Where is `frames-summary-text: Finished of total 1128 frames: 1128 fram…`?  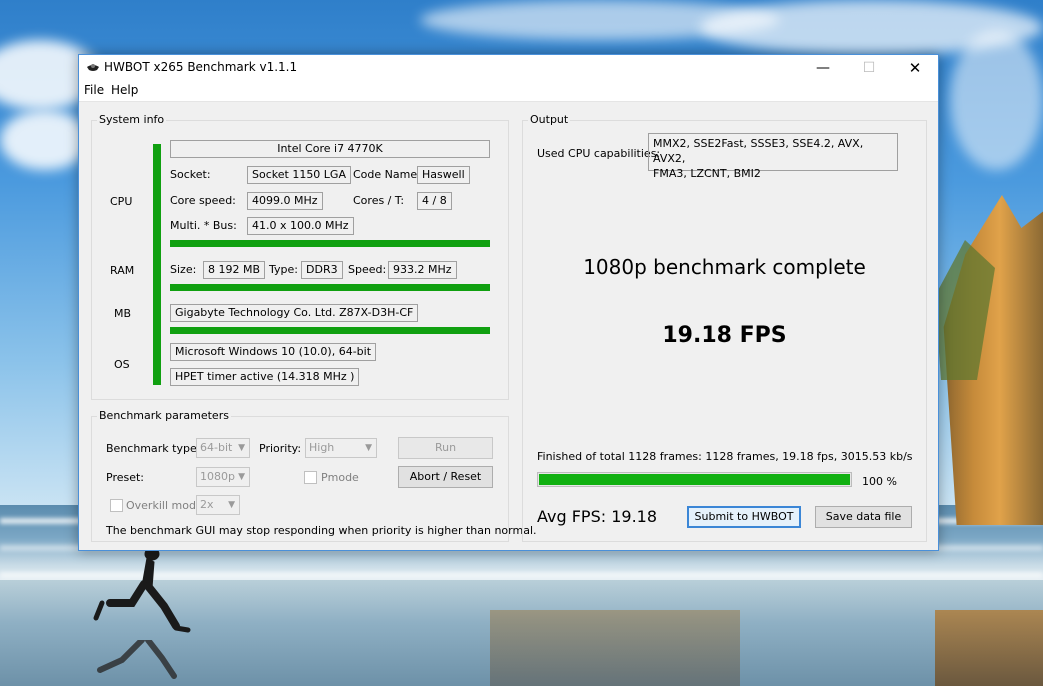 frames-summary-text: Finished of total 1128 frames: 1128 fram… is located at coordinates (725, 456).